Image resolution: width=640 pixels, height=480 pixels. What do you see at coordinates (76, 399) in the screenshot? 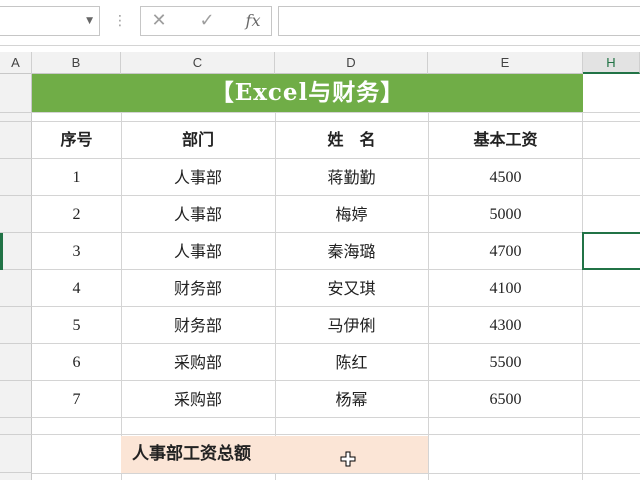
I see `table-cell-index: 7` at bounding box center [76, 399].